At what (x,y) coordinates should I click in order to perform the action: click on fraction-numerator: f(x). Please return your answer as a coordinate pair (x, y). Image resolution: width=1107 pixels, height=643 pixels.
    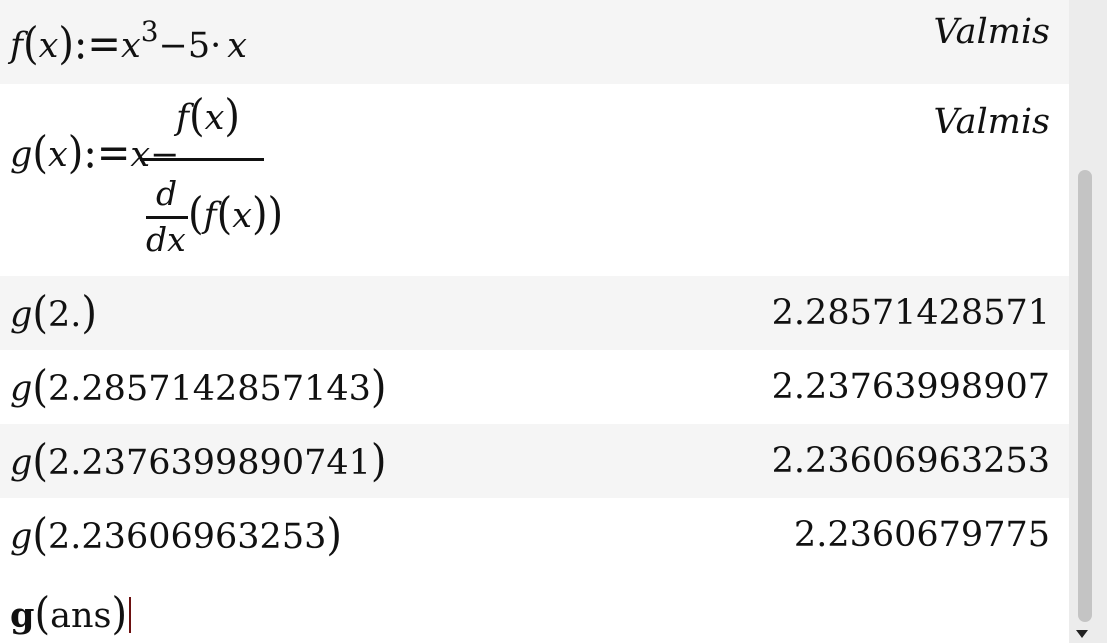
    Looking at the image, I should click on (208, 116).